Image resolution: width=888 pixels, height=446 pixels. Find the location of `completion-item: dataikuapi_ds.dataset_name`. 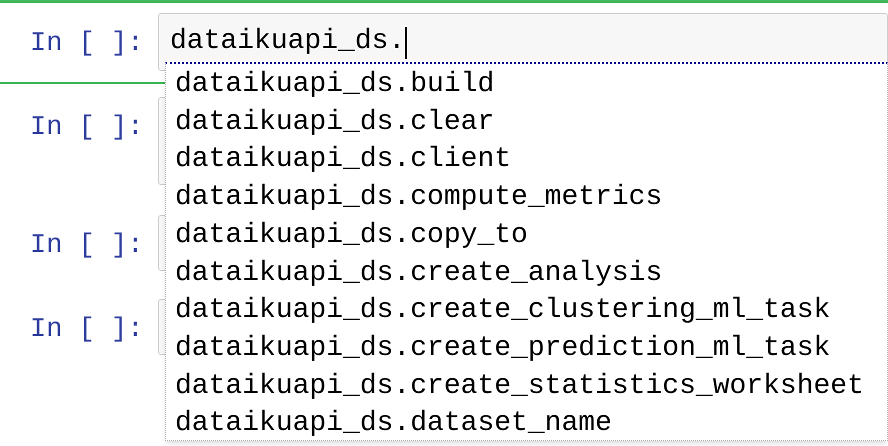

completion-item: dataikuapi_ds.dataset_name is located at coordinates (531, 424).